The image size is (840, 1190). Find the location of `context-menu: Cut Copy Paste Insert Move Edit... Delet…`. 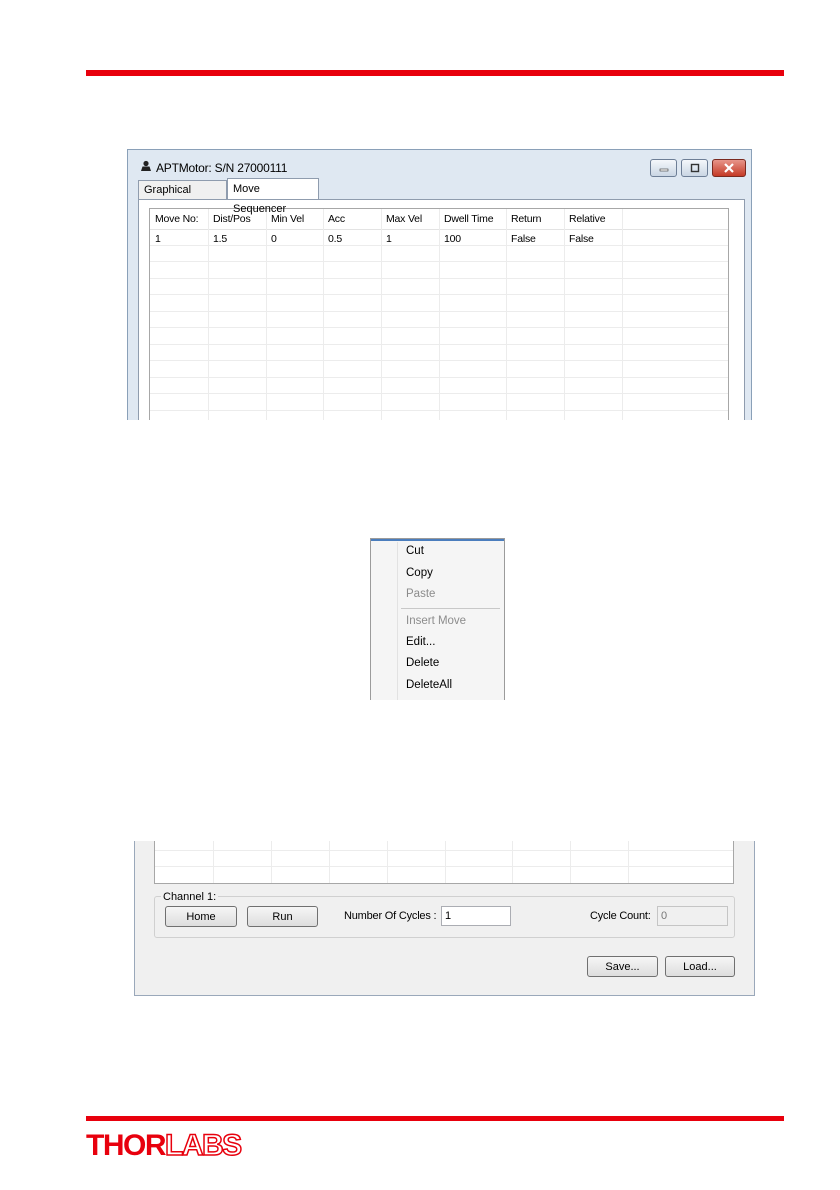

context-menu: Cut Copy Paste Insert Move Edit... Delet… is located at coordinates (437, 619).